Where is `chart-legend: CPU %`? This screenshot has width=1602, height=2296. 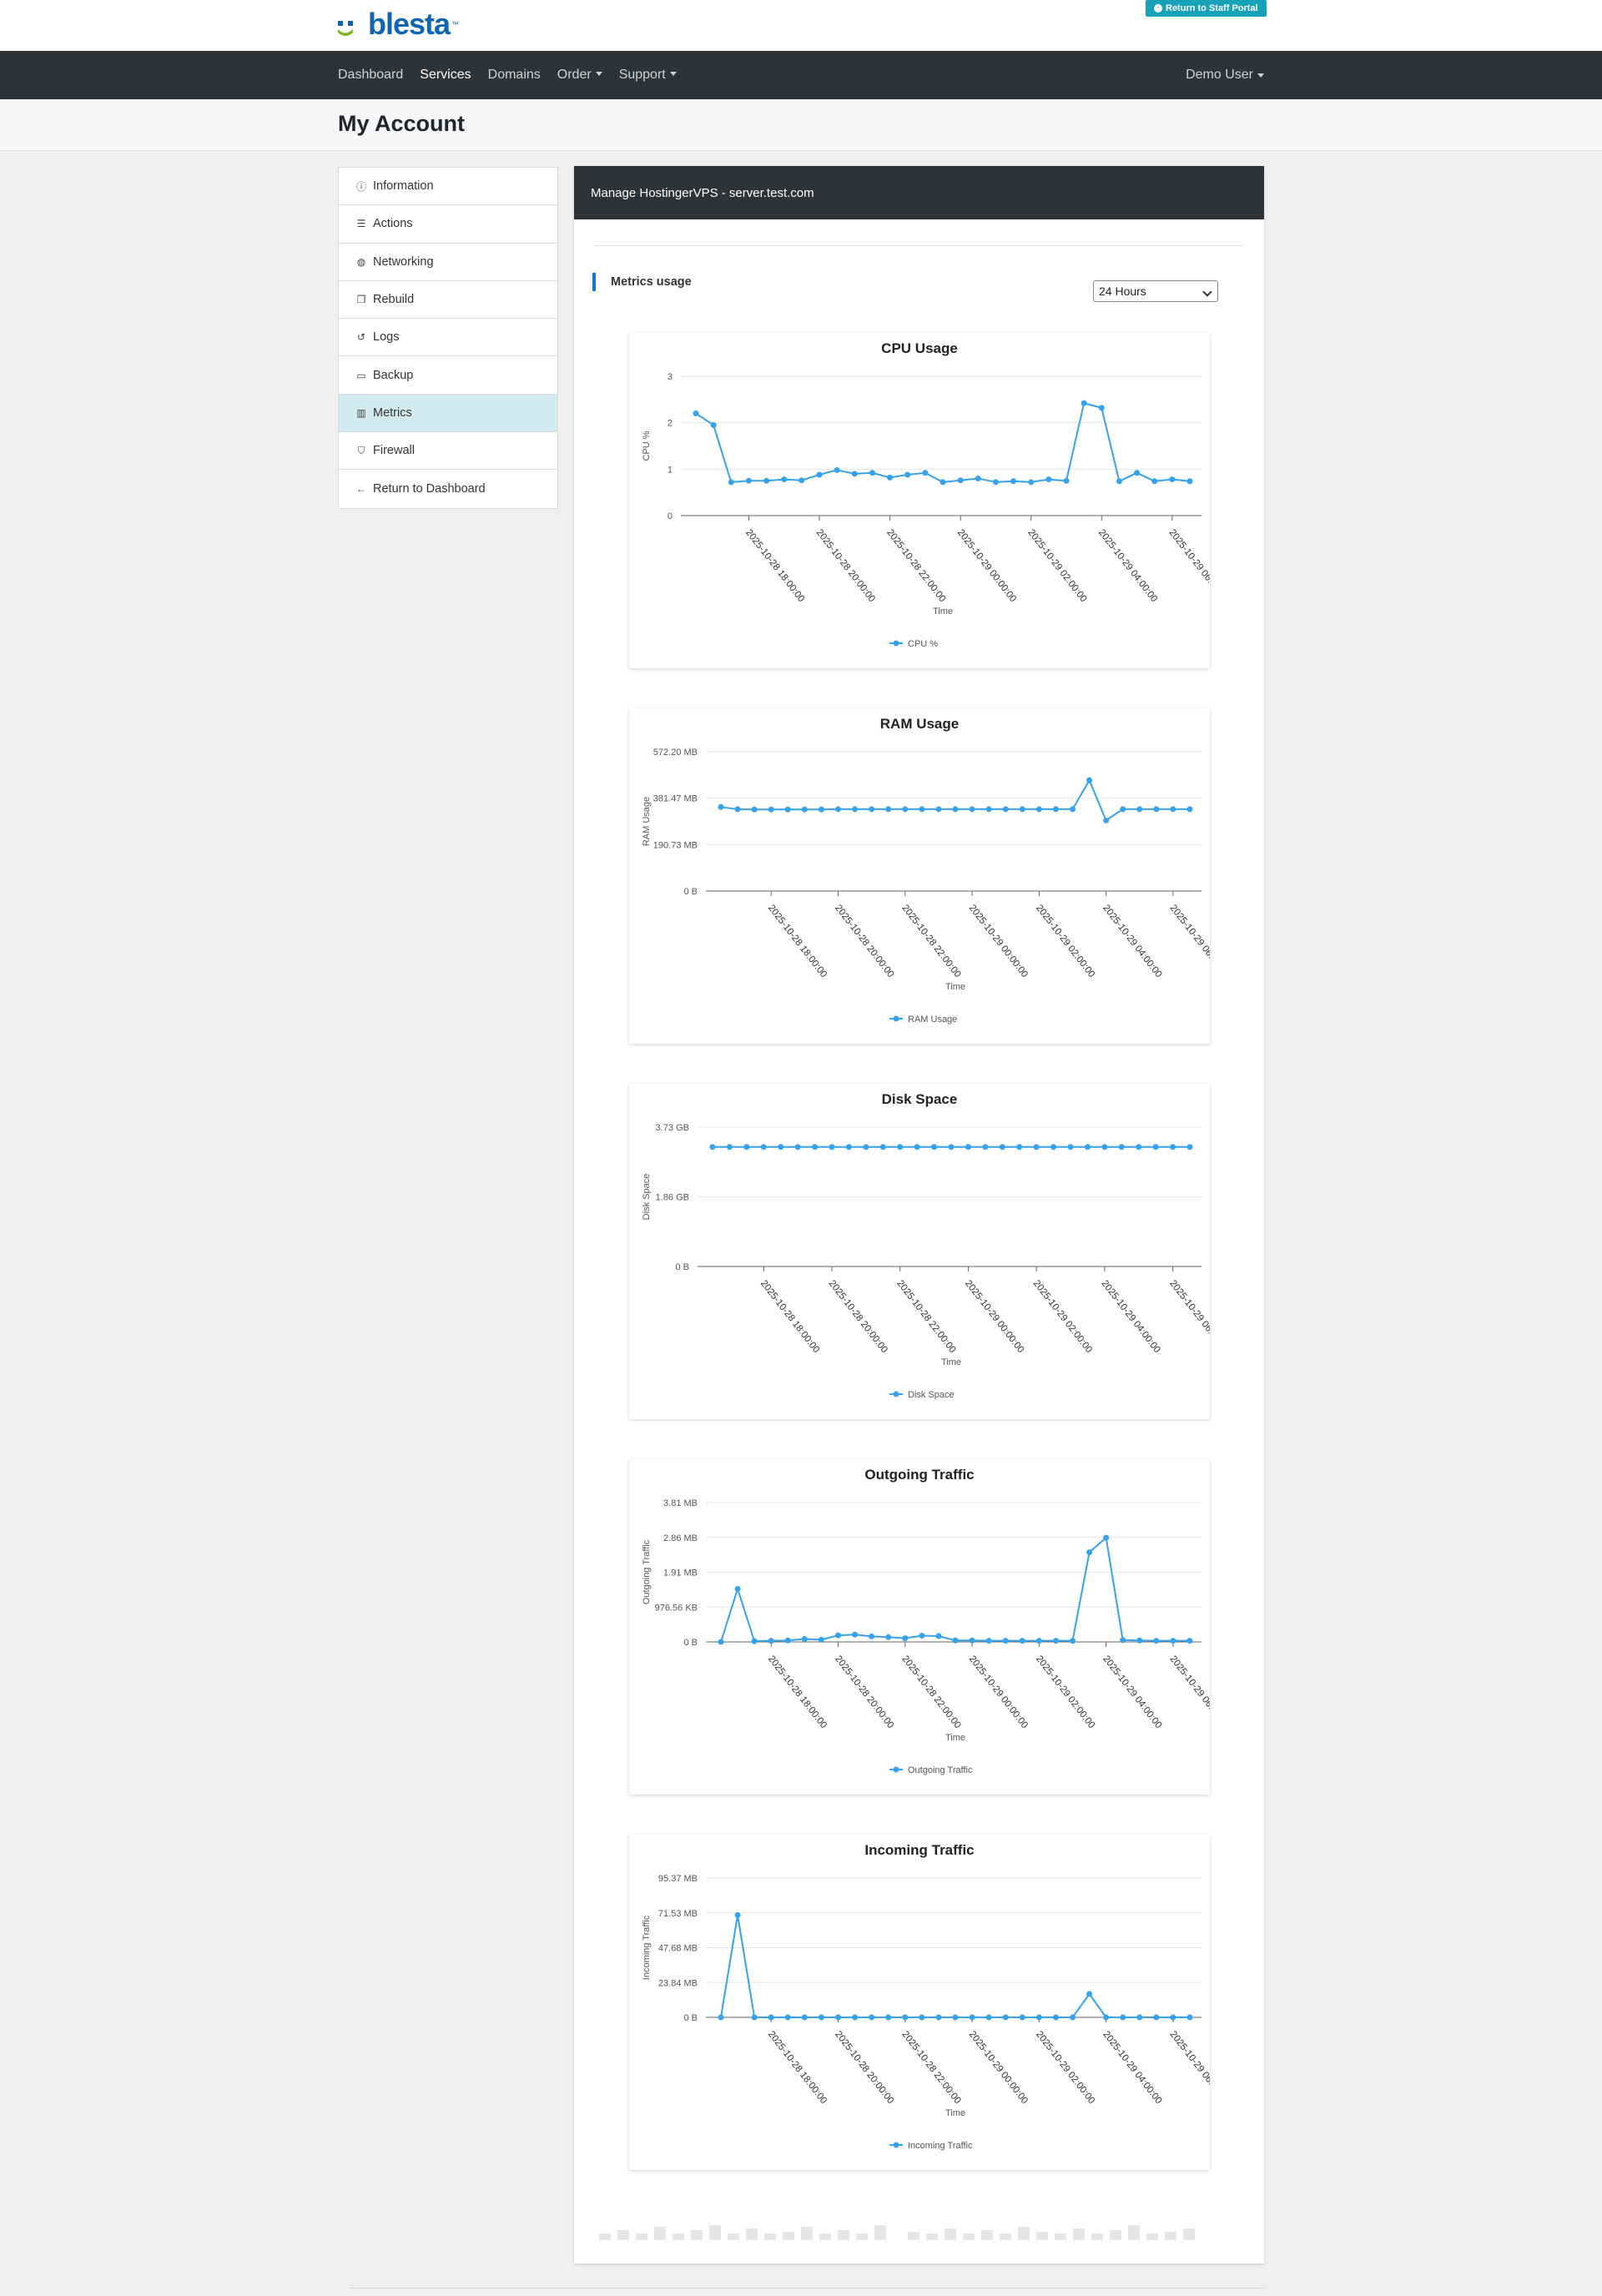 chart-legend: CPU % is located at coordinates (913, 644).